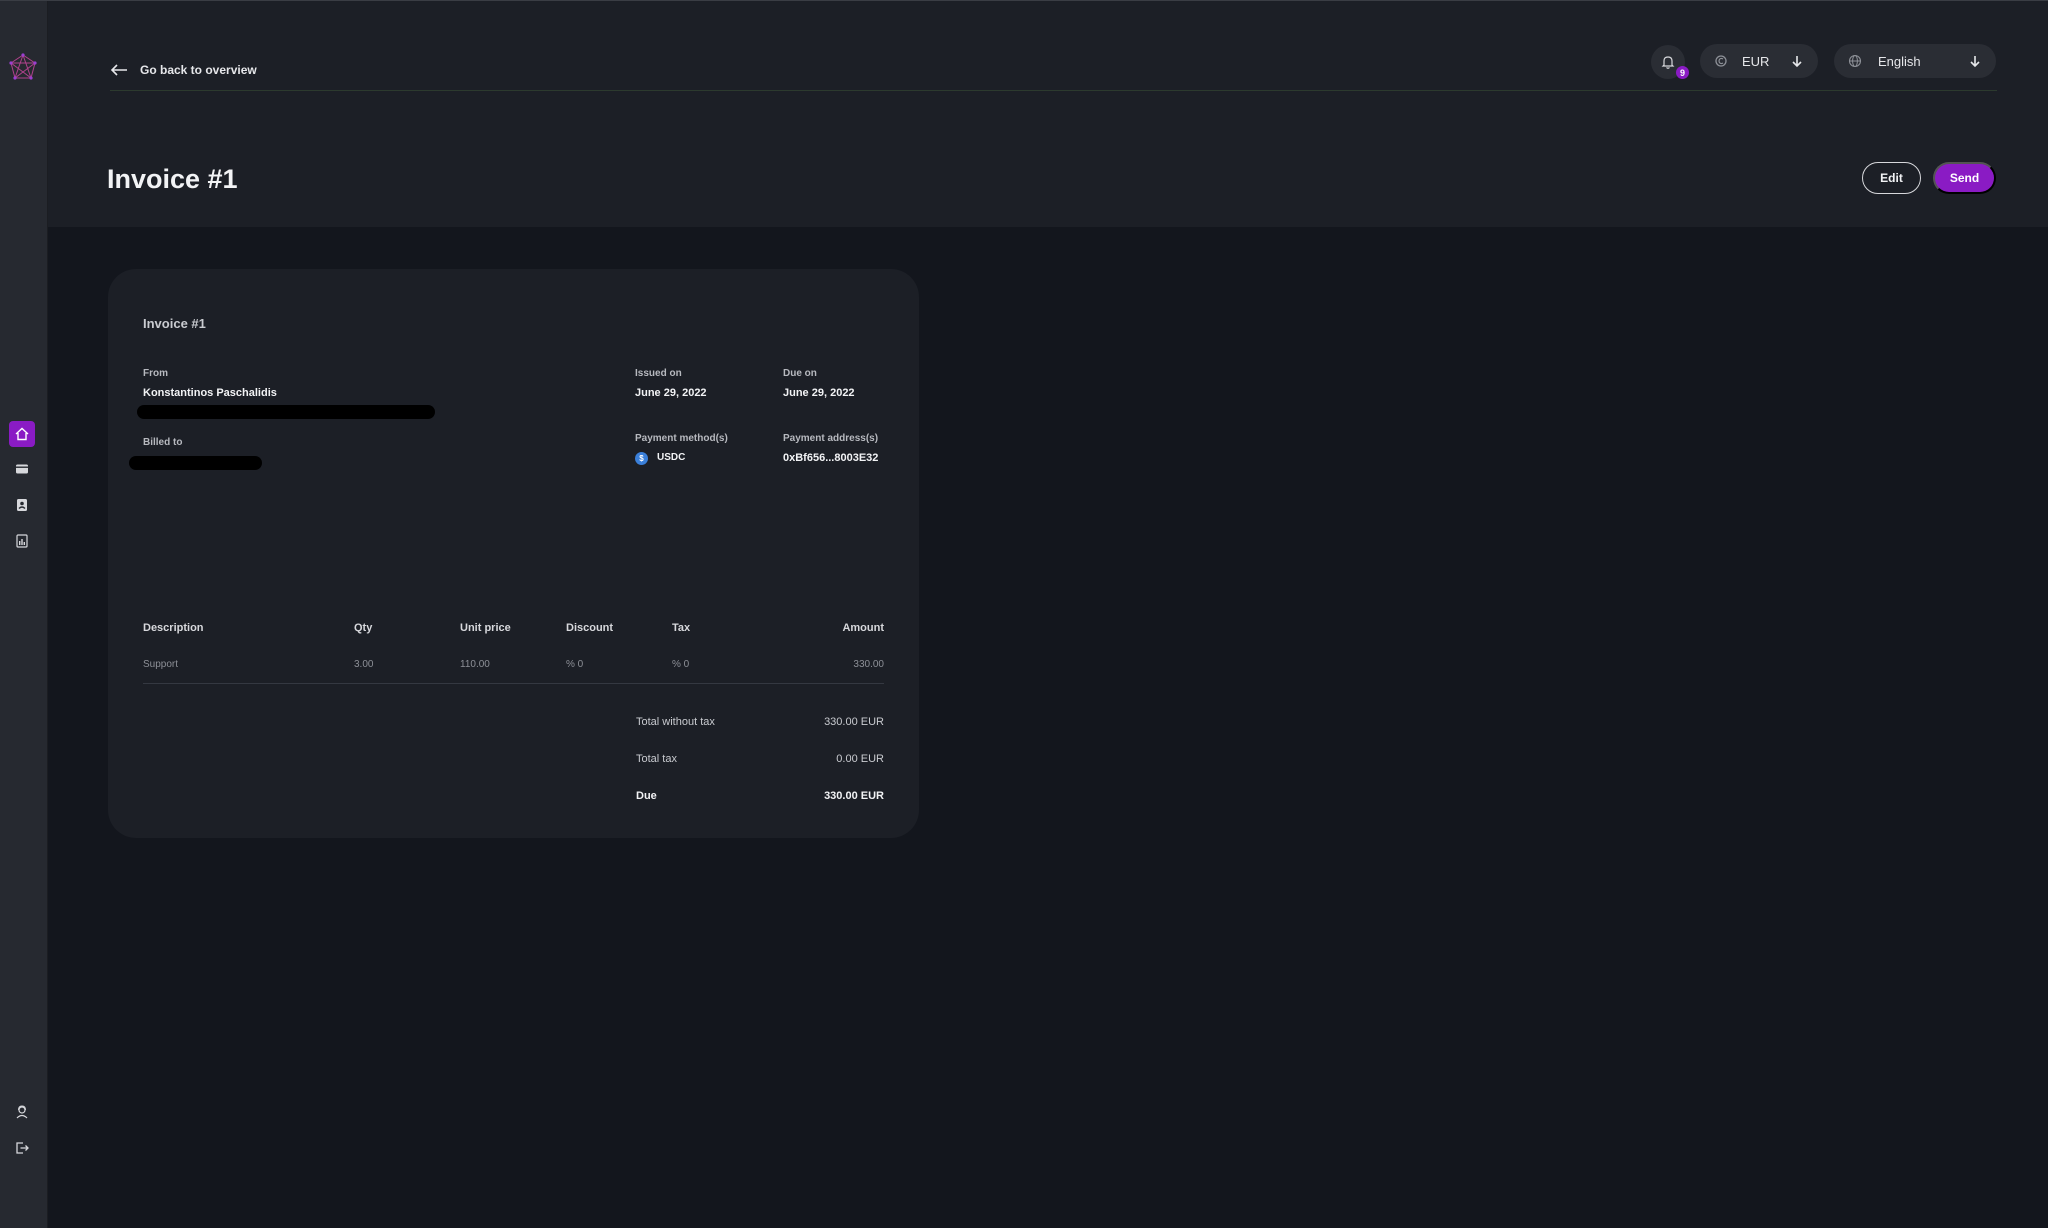  I want to click on redacted-from-address, so click(286, 412).